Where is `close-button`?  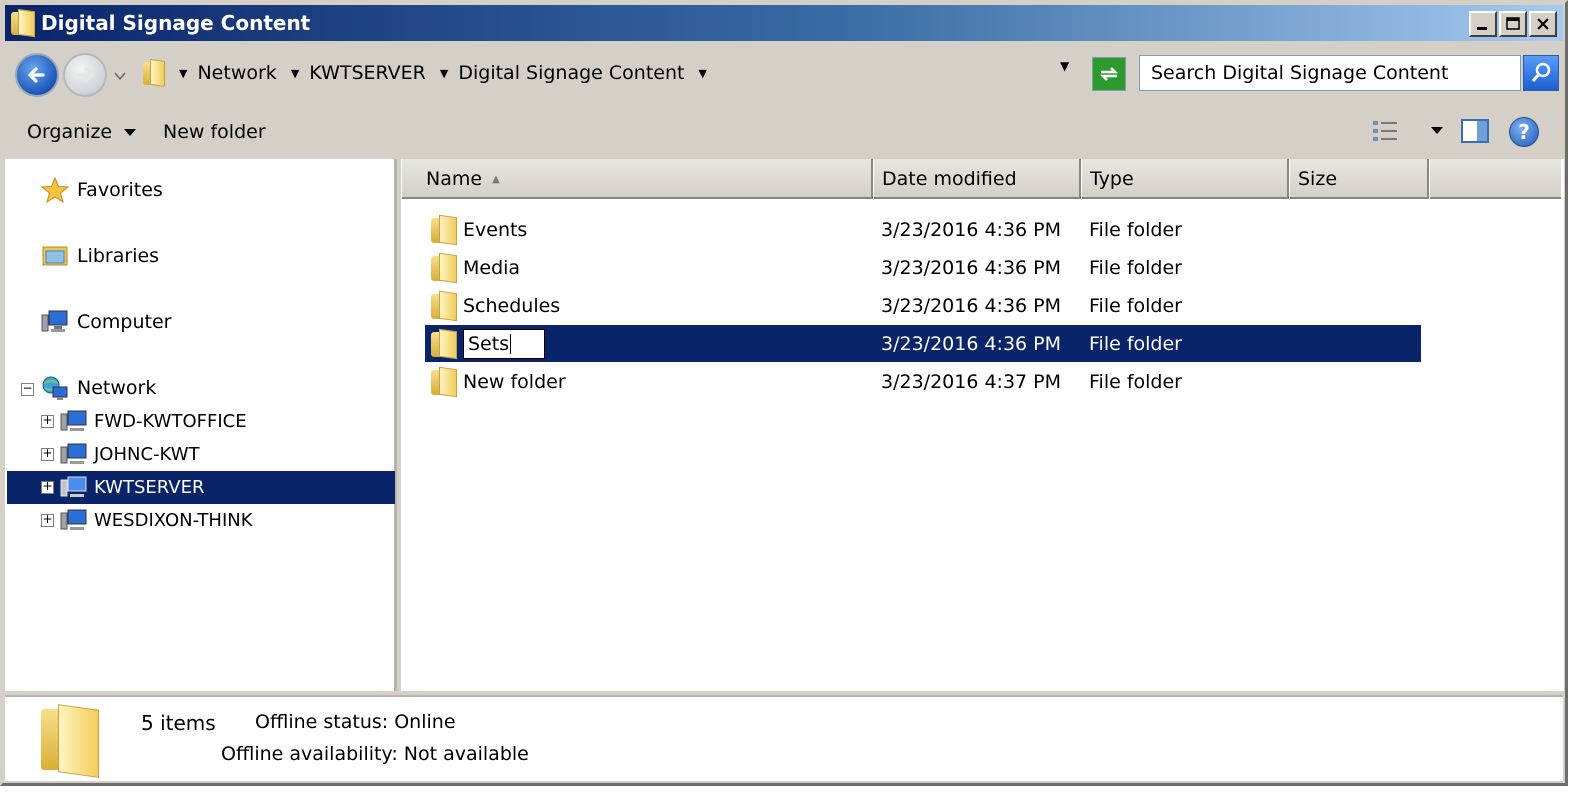
close-button is located at coordinates (1543, 24).